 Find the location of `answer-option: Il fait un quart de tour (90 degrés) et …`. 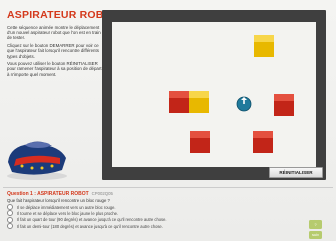

answer-option: Il fait un quart de tour (90 degrés) et … is located at coordinates (87, 219).